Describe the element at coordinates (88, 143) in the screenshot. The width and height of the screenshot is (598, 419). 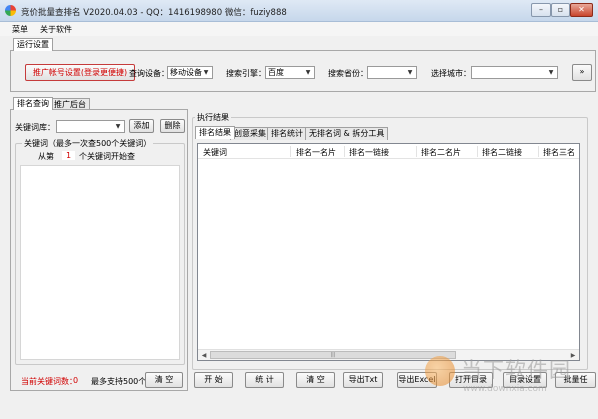
I see `keyword-group-title: 关键词（最多一次查500个关键词）` at that location.